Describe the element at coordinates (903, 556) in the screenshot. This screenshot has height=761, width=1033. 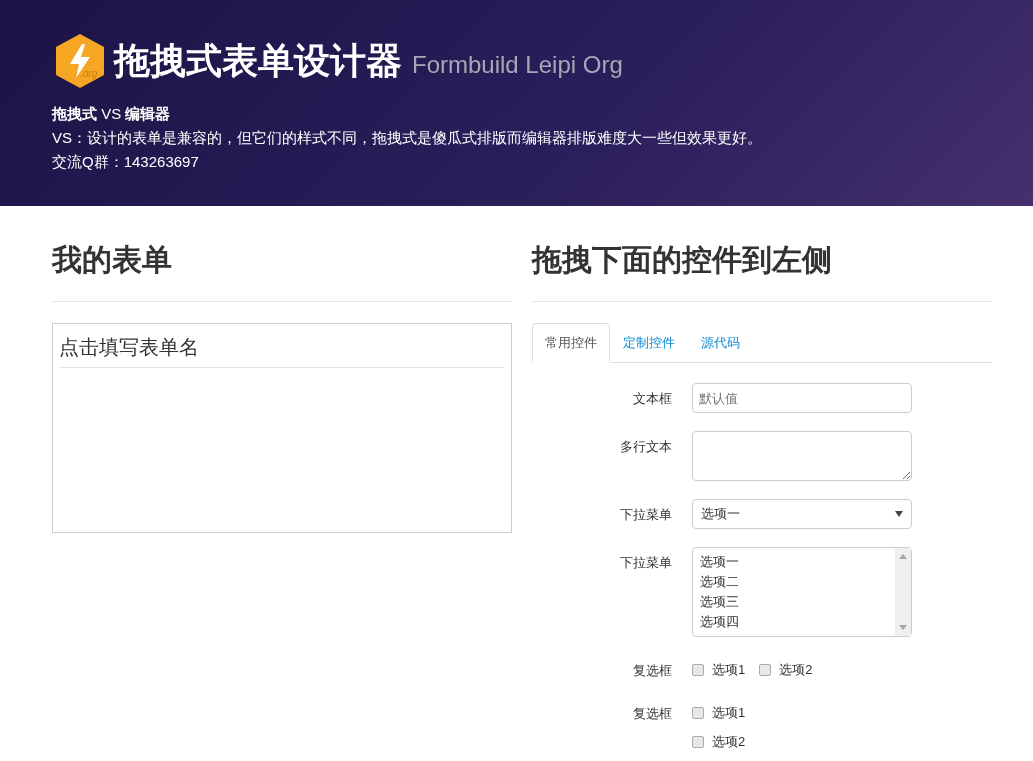
I see `scroll-up-icon` at that location.